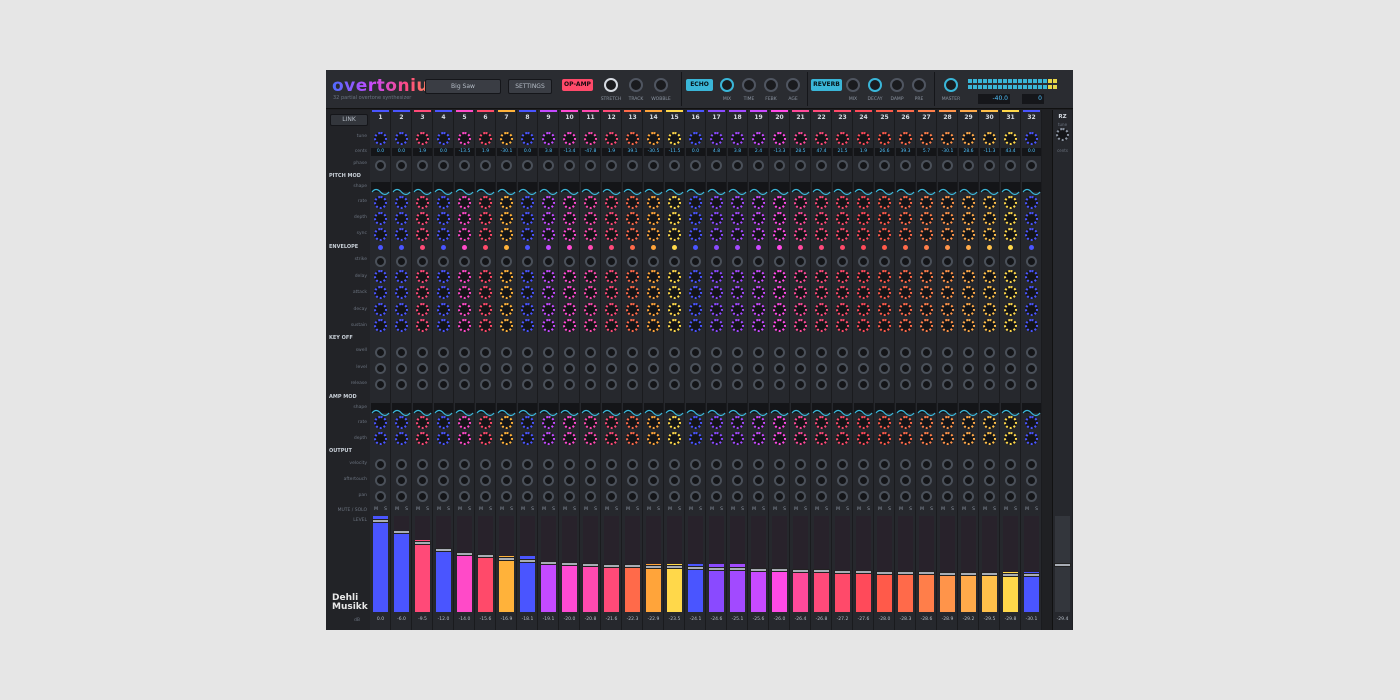  What do you see at coordinates (779, 384) in the screenshot?
I see `release-knob` at bounding box center [779, 384].